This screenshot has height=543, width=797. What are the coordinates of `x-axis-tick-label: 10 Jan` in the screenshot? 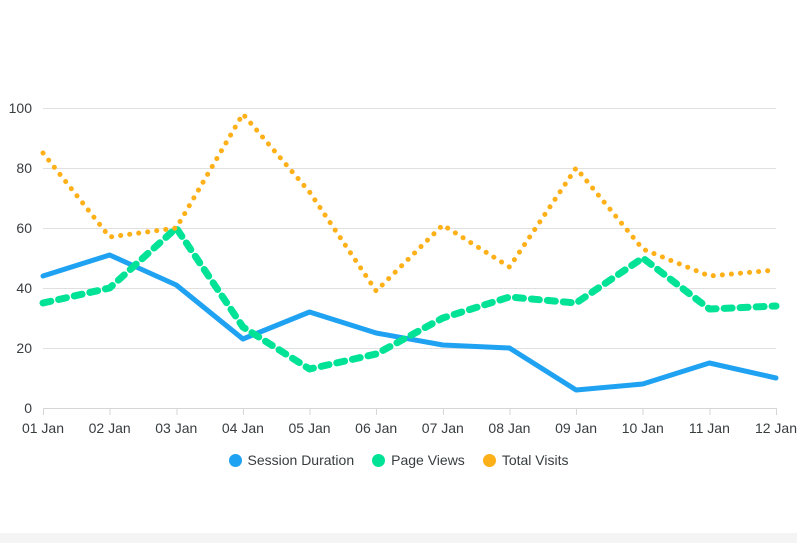 It's located at (643, 428).